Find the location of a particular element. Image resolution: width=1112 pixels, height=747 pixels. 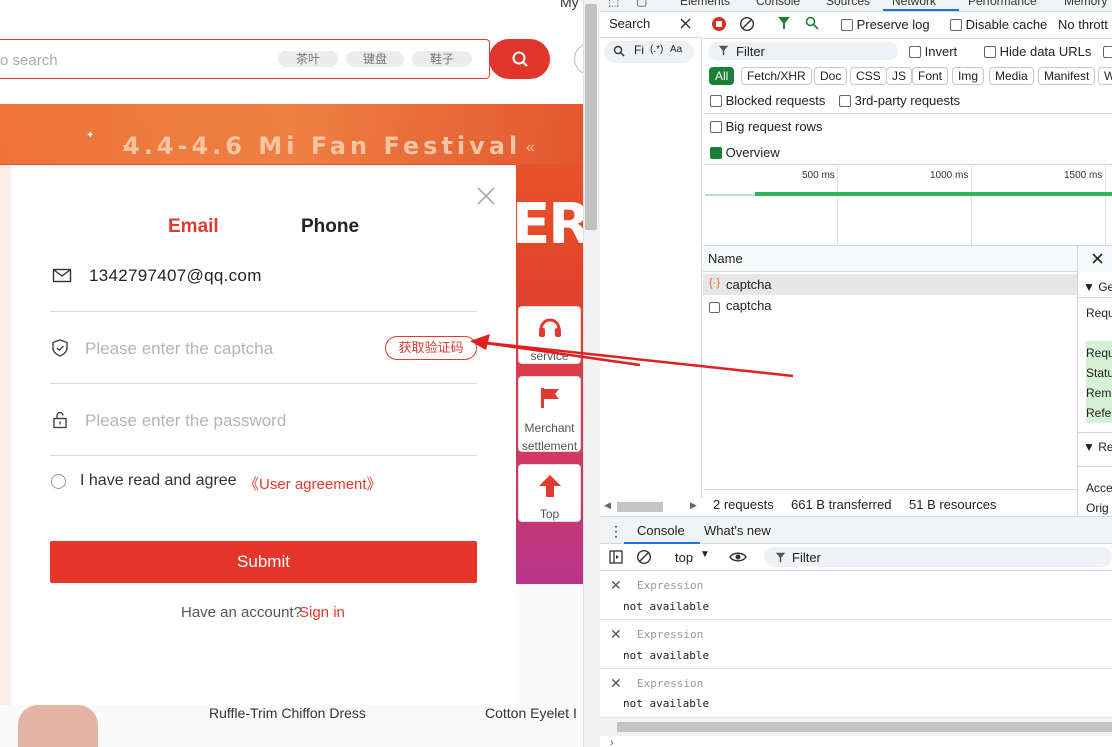

captcha-input: Please enter the captcha is located at coordinates (179, 349).